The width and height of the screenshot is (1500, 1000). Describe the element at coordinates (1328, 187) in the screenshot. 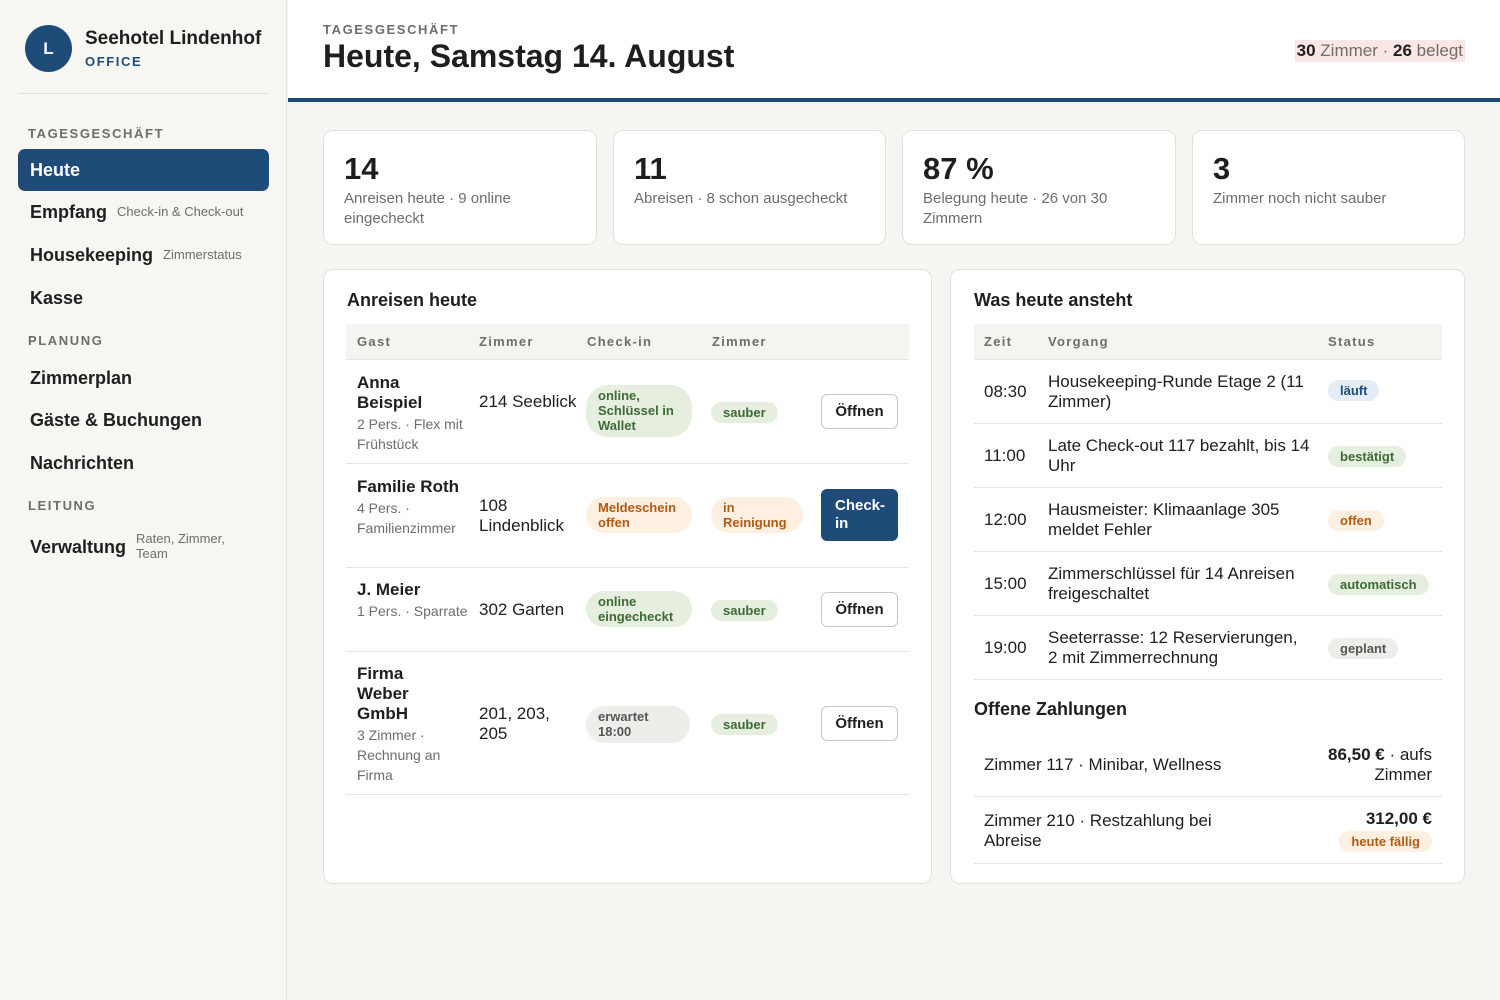

I see `kpi-card-dirty-rooms: 3 Zimmer noch nicht sauber` at that location.